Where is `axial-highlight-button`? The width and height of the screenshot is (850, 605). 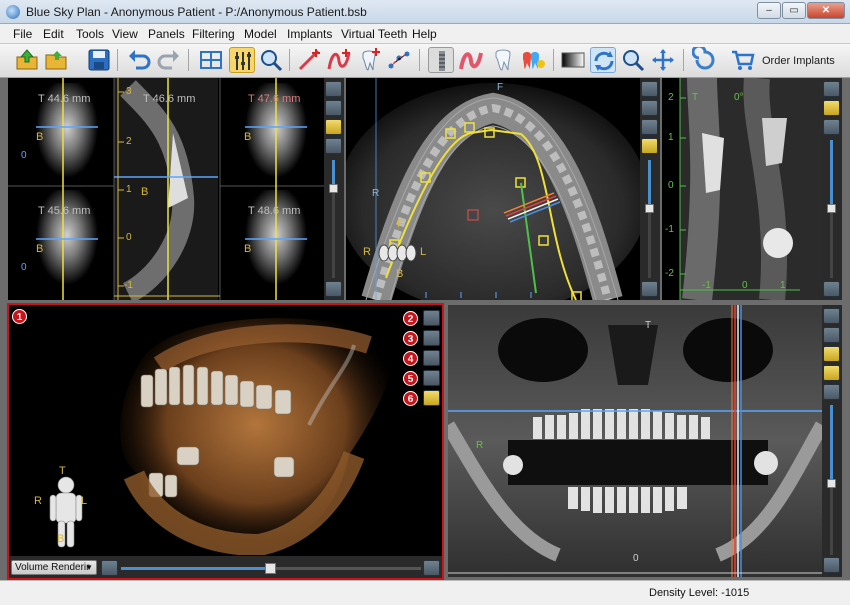 axial-highlight-button is located at coordinates (649, 146).